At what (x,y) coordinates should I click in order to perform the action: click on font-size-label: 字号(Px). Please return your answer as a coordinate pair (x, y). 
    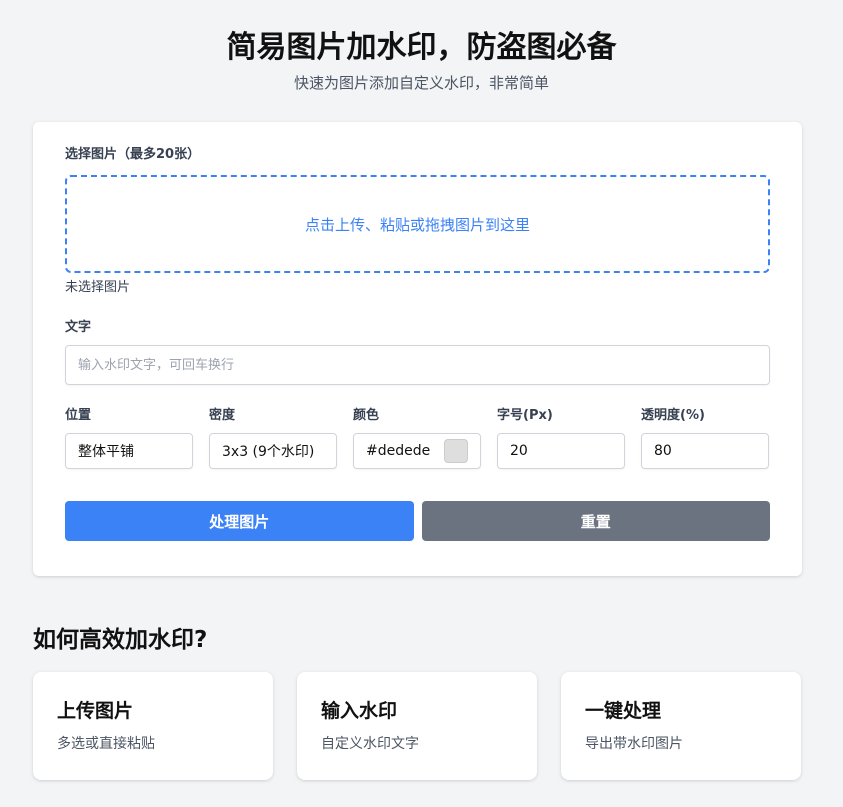
    Looking at the image, I should click on (525, 415).